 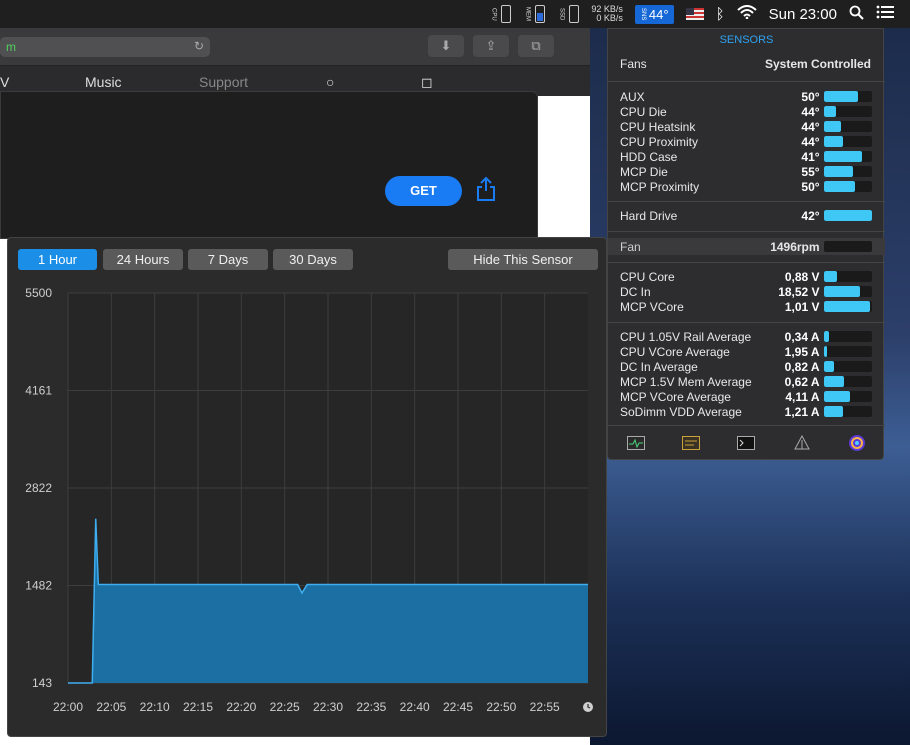 What do you see at coordinates (857, 442) in the screenshot?
I see `istat-icon` at bounding box center [857, 442].